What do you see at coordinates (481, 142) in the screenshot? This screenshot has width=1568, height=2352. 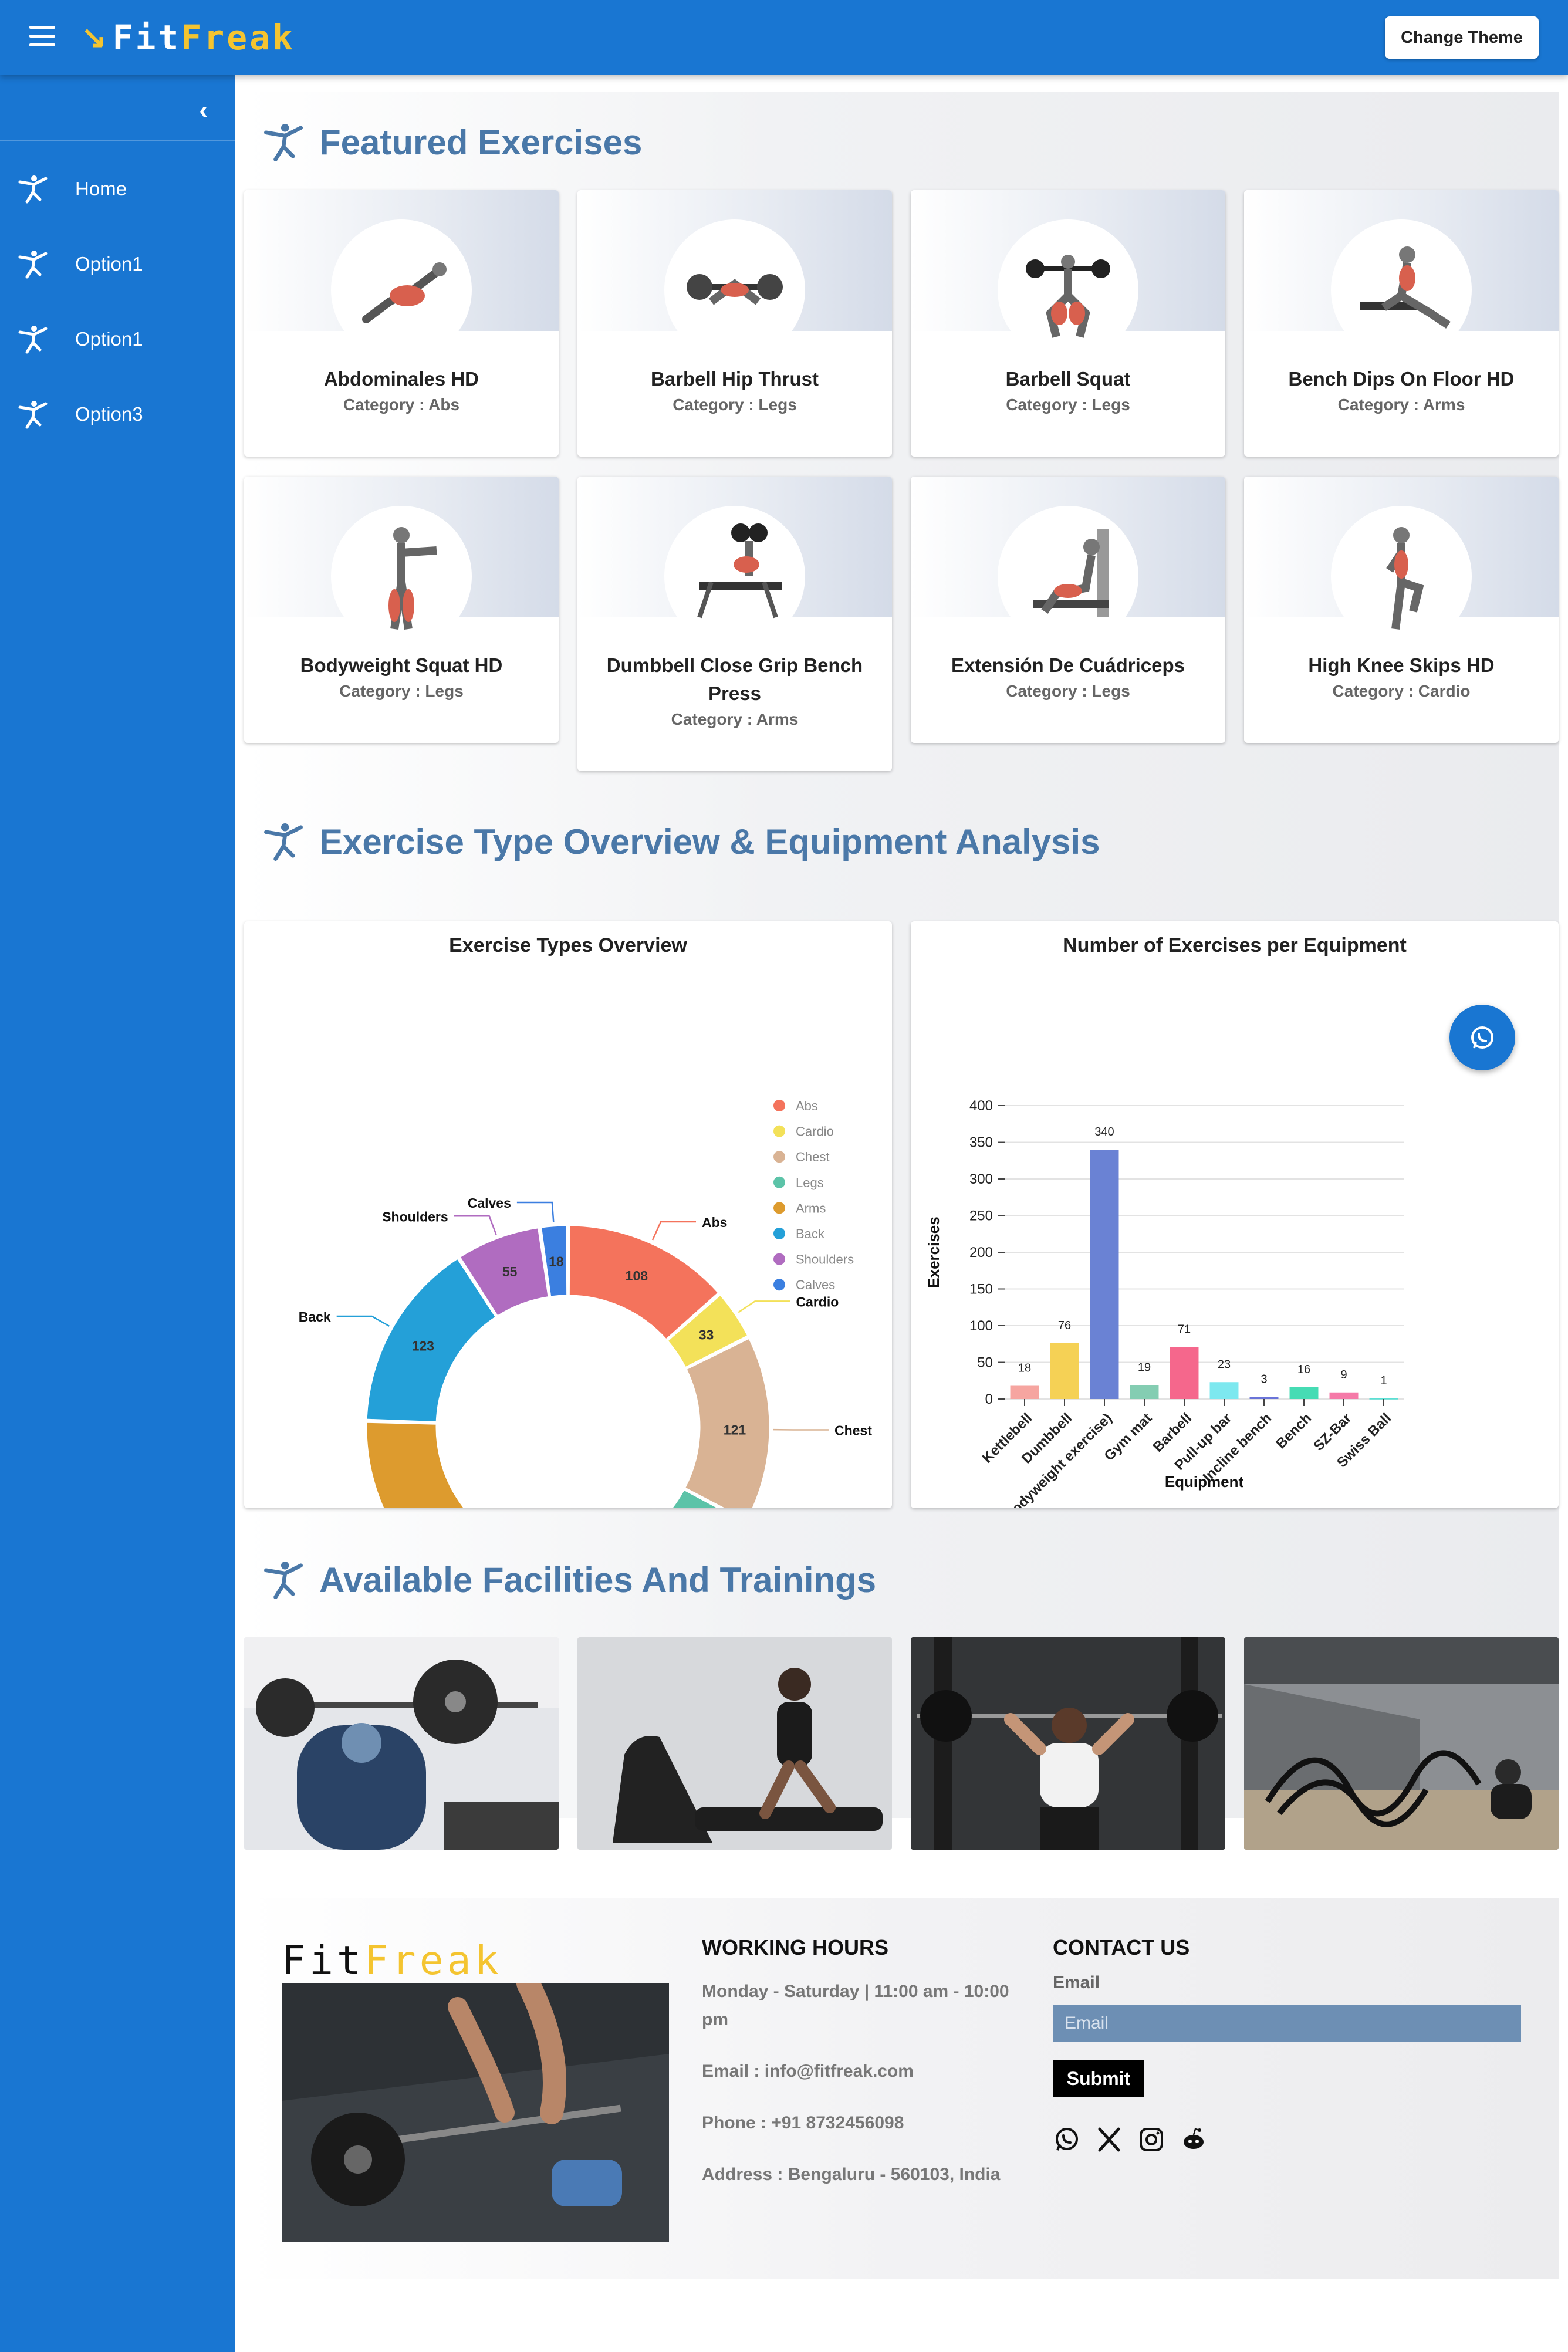 I see `page-title: Featured Exercises` at bounding box center [481, 142].